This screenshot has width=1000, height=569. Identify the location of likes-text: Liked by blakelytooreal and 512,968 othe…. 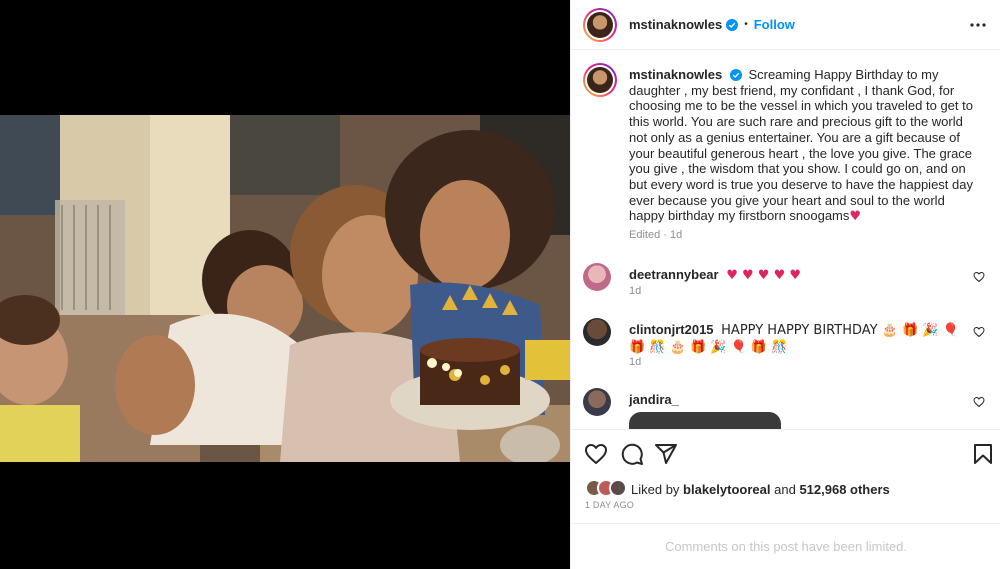
(760, 489).